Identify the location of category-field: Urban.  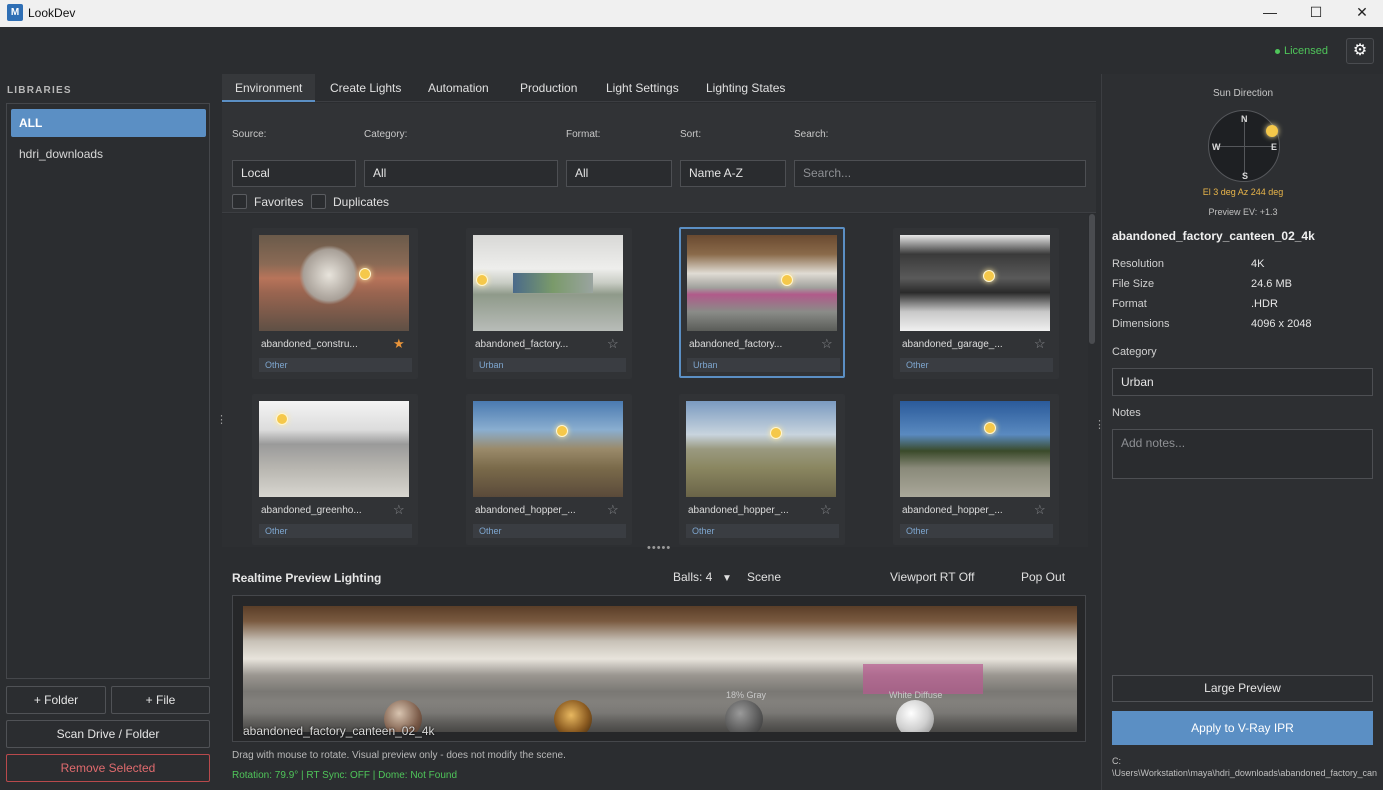
(1242, 382).